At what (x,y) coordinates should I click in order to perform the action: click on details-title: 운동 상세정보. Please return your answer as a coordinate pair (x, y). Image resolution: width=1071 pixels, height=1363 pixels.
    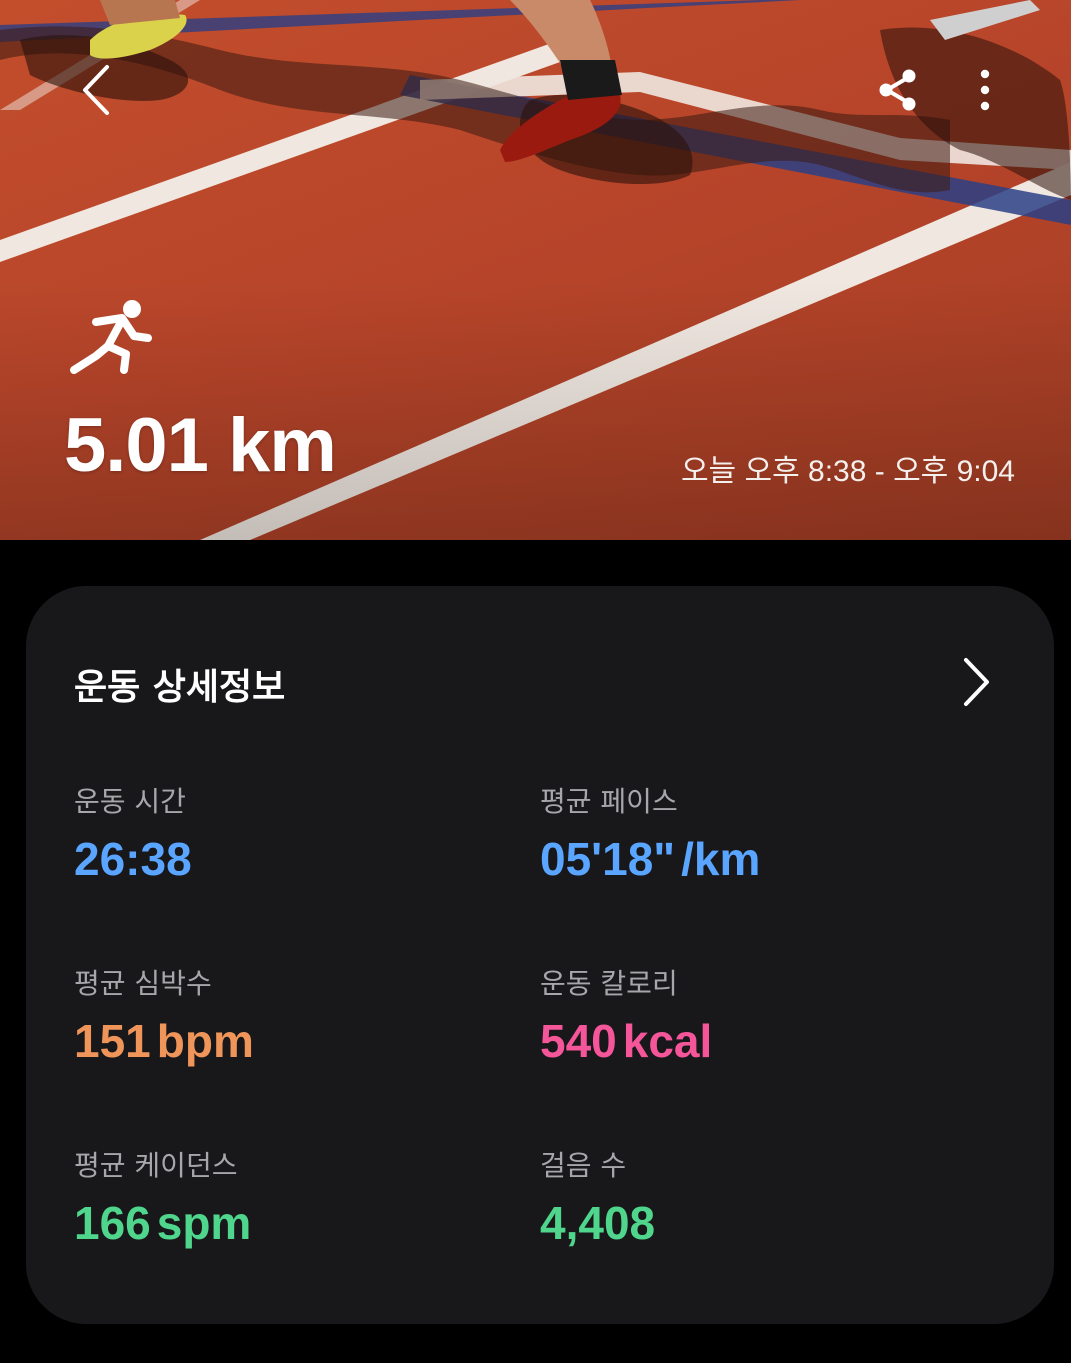
    Looking at the image, I should click on (180, 687).